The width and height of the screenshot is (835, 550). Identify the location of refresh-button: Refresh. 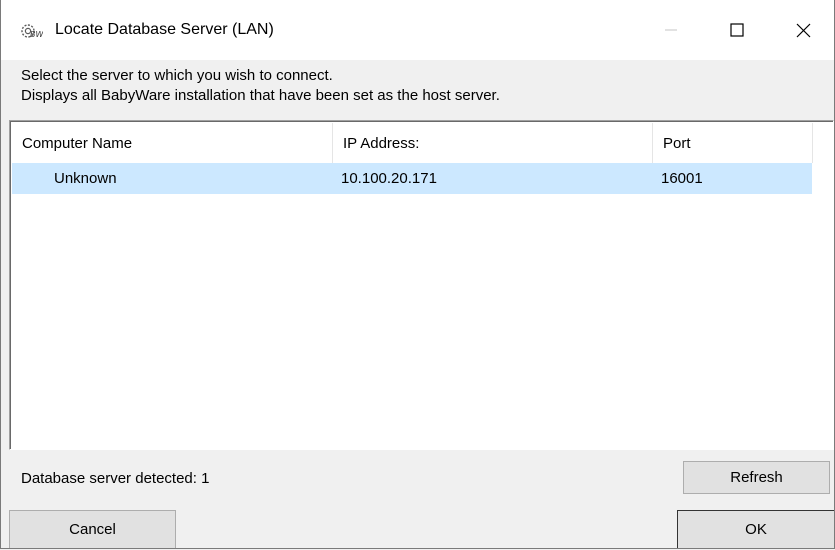
(756, 477).